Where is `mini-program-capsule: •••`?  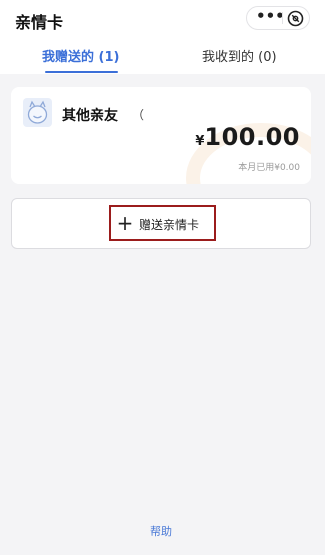
mini-program-capsule: ••• is located at coordinates (278, 18).